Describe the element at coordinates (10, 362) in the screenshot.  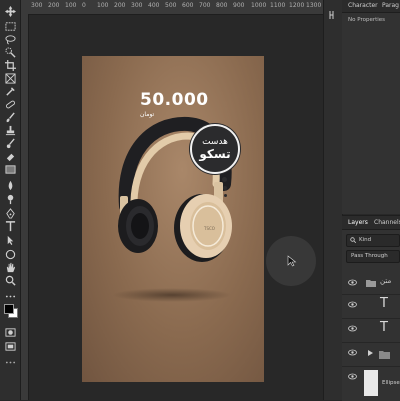
I see `edit-toolbar-icon` at that location.